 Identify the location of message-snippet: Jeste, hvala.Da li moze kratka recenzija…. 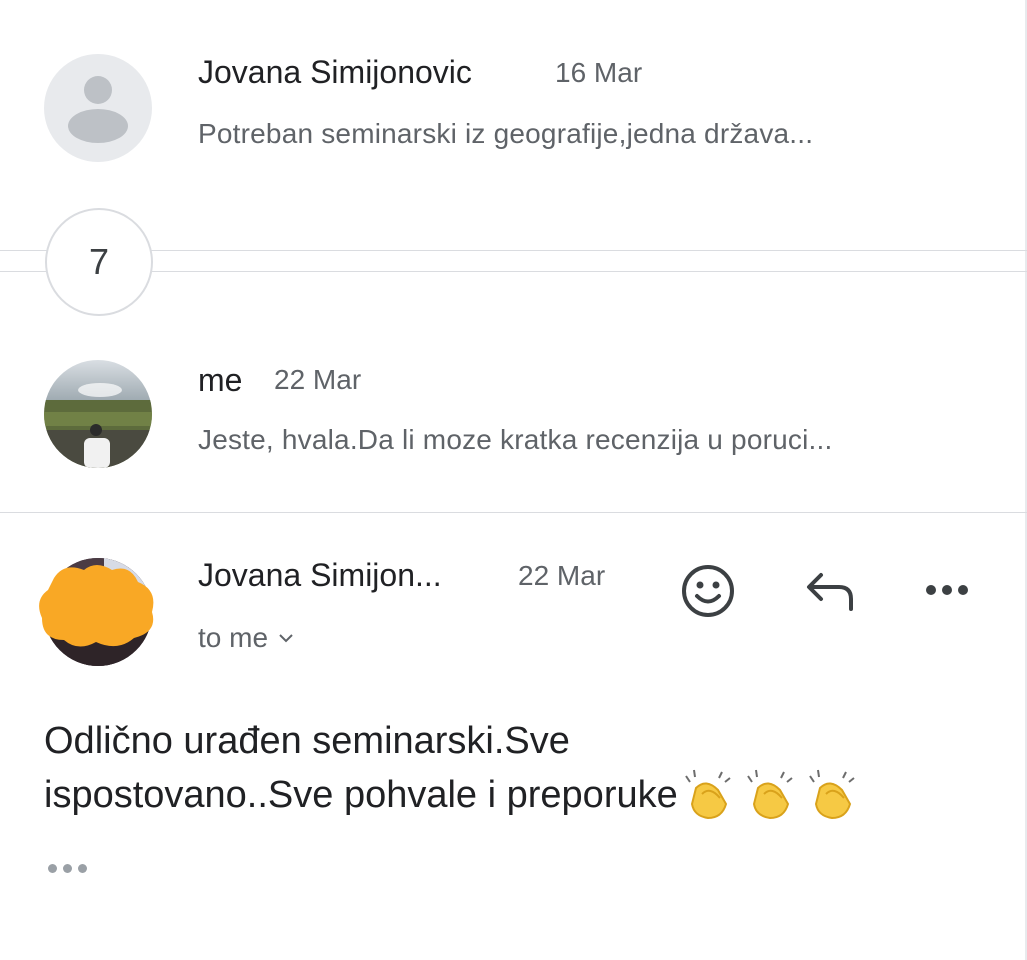
(515, 439).